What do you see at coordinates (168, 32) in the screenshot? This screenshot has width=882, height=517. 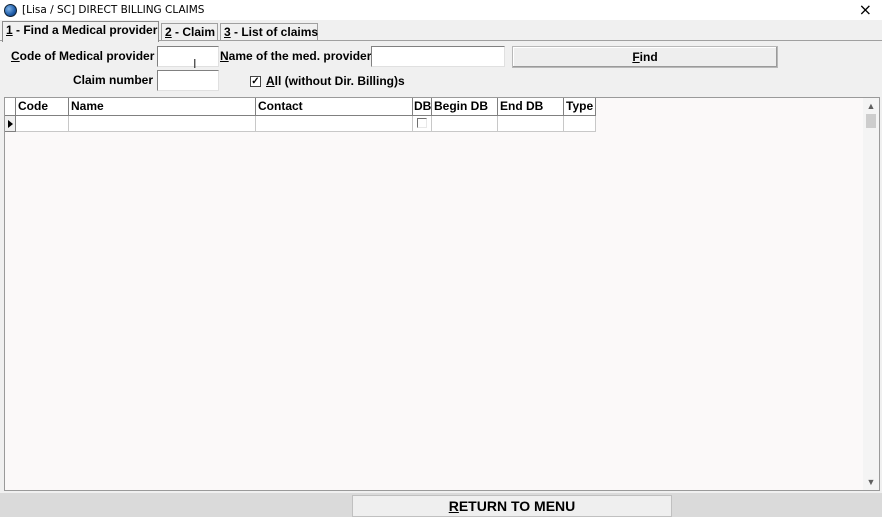 I see `tab-mnemonic: 2` at bounding box center [168, 32].